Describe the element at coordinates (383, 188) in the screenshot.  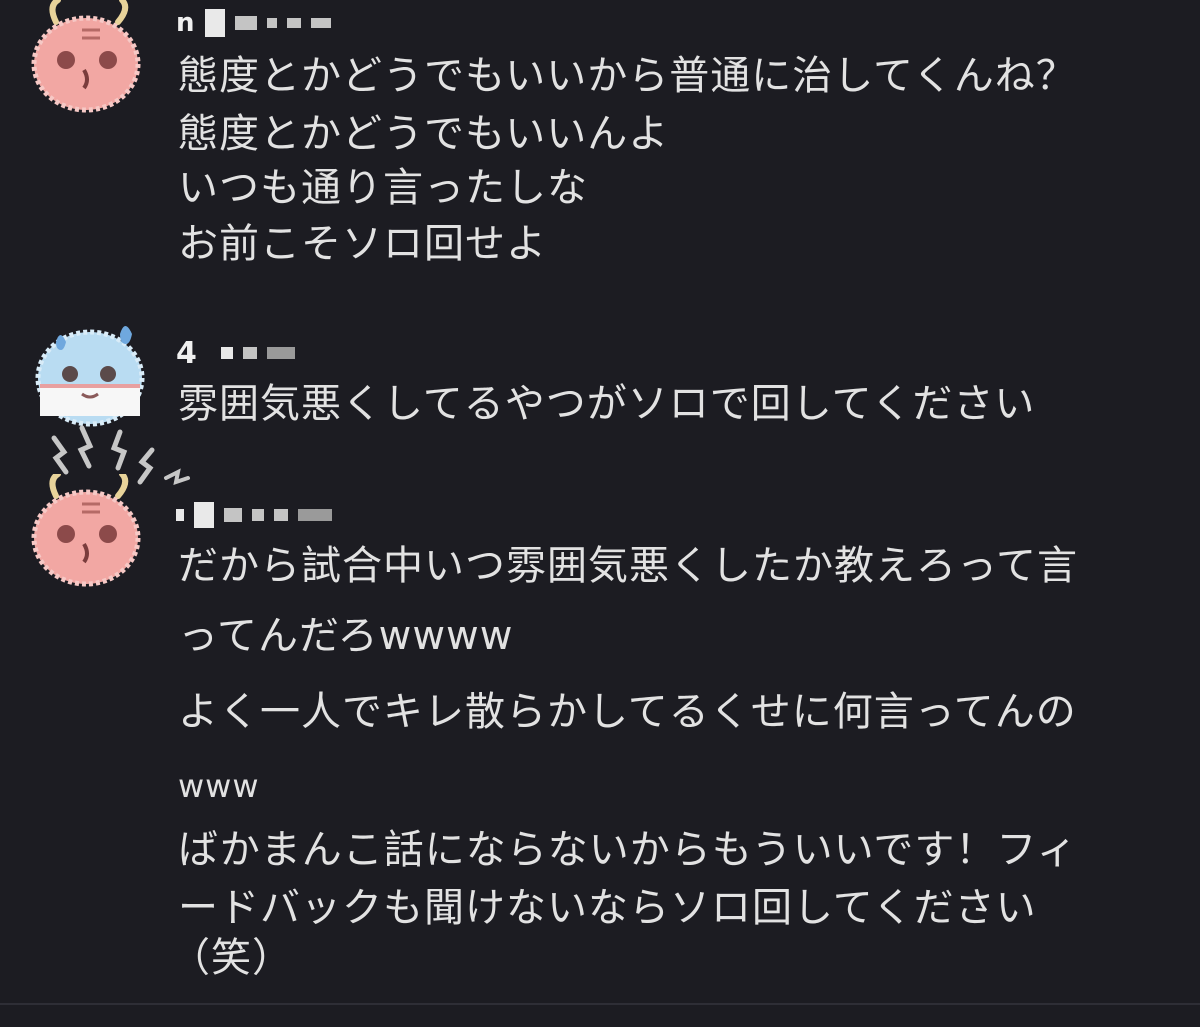
I see `message-line: いつも通り言ったしな` at that location.